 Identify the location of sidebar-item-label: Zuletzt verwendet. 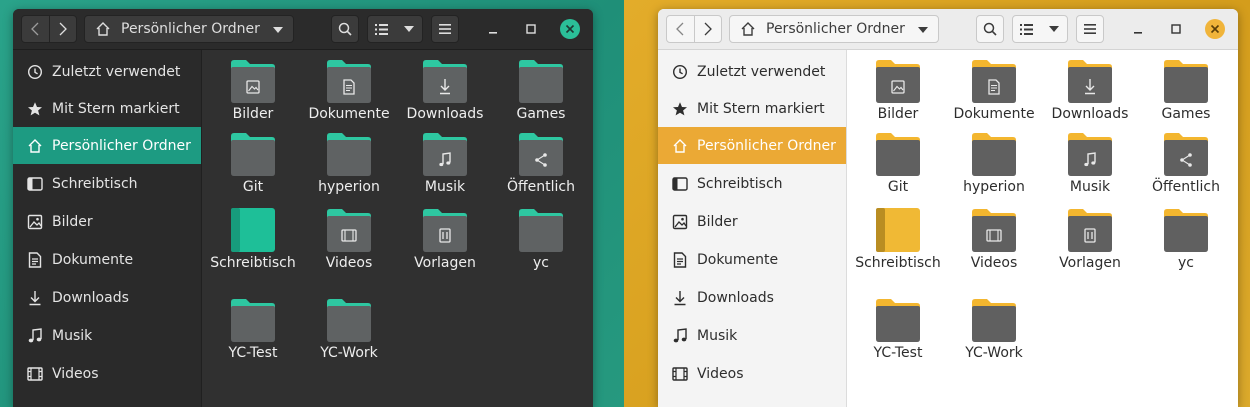
(116, 71).